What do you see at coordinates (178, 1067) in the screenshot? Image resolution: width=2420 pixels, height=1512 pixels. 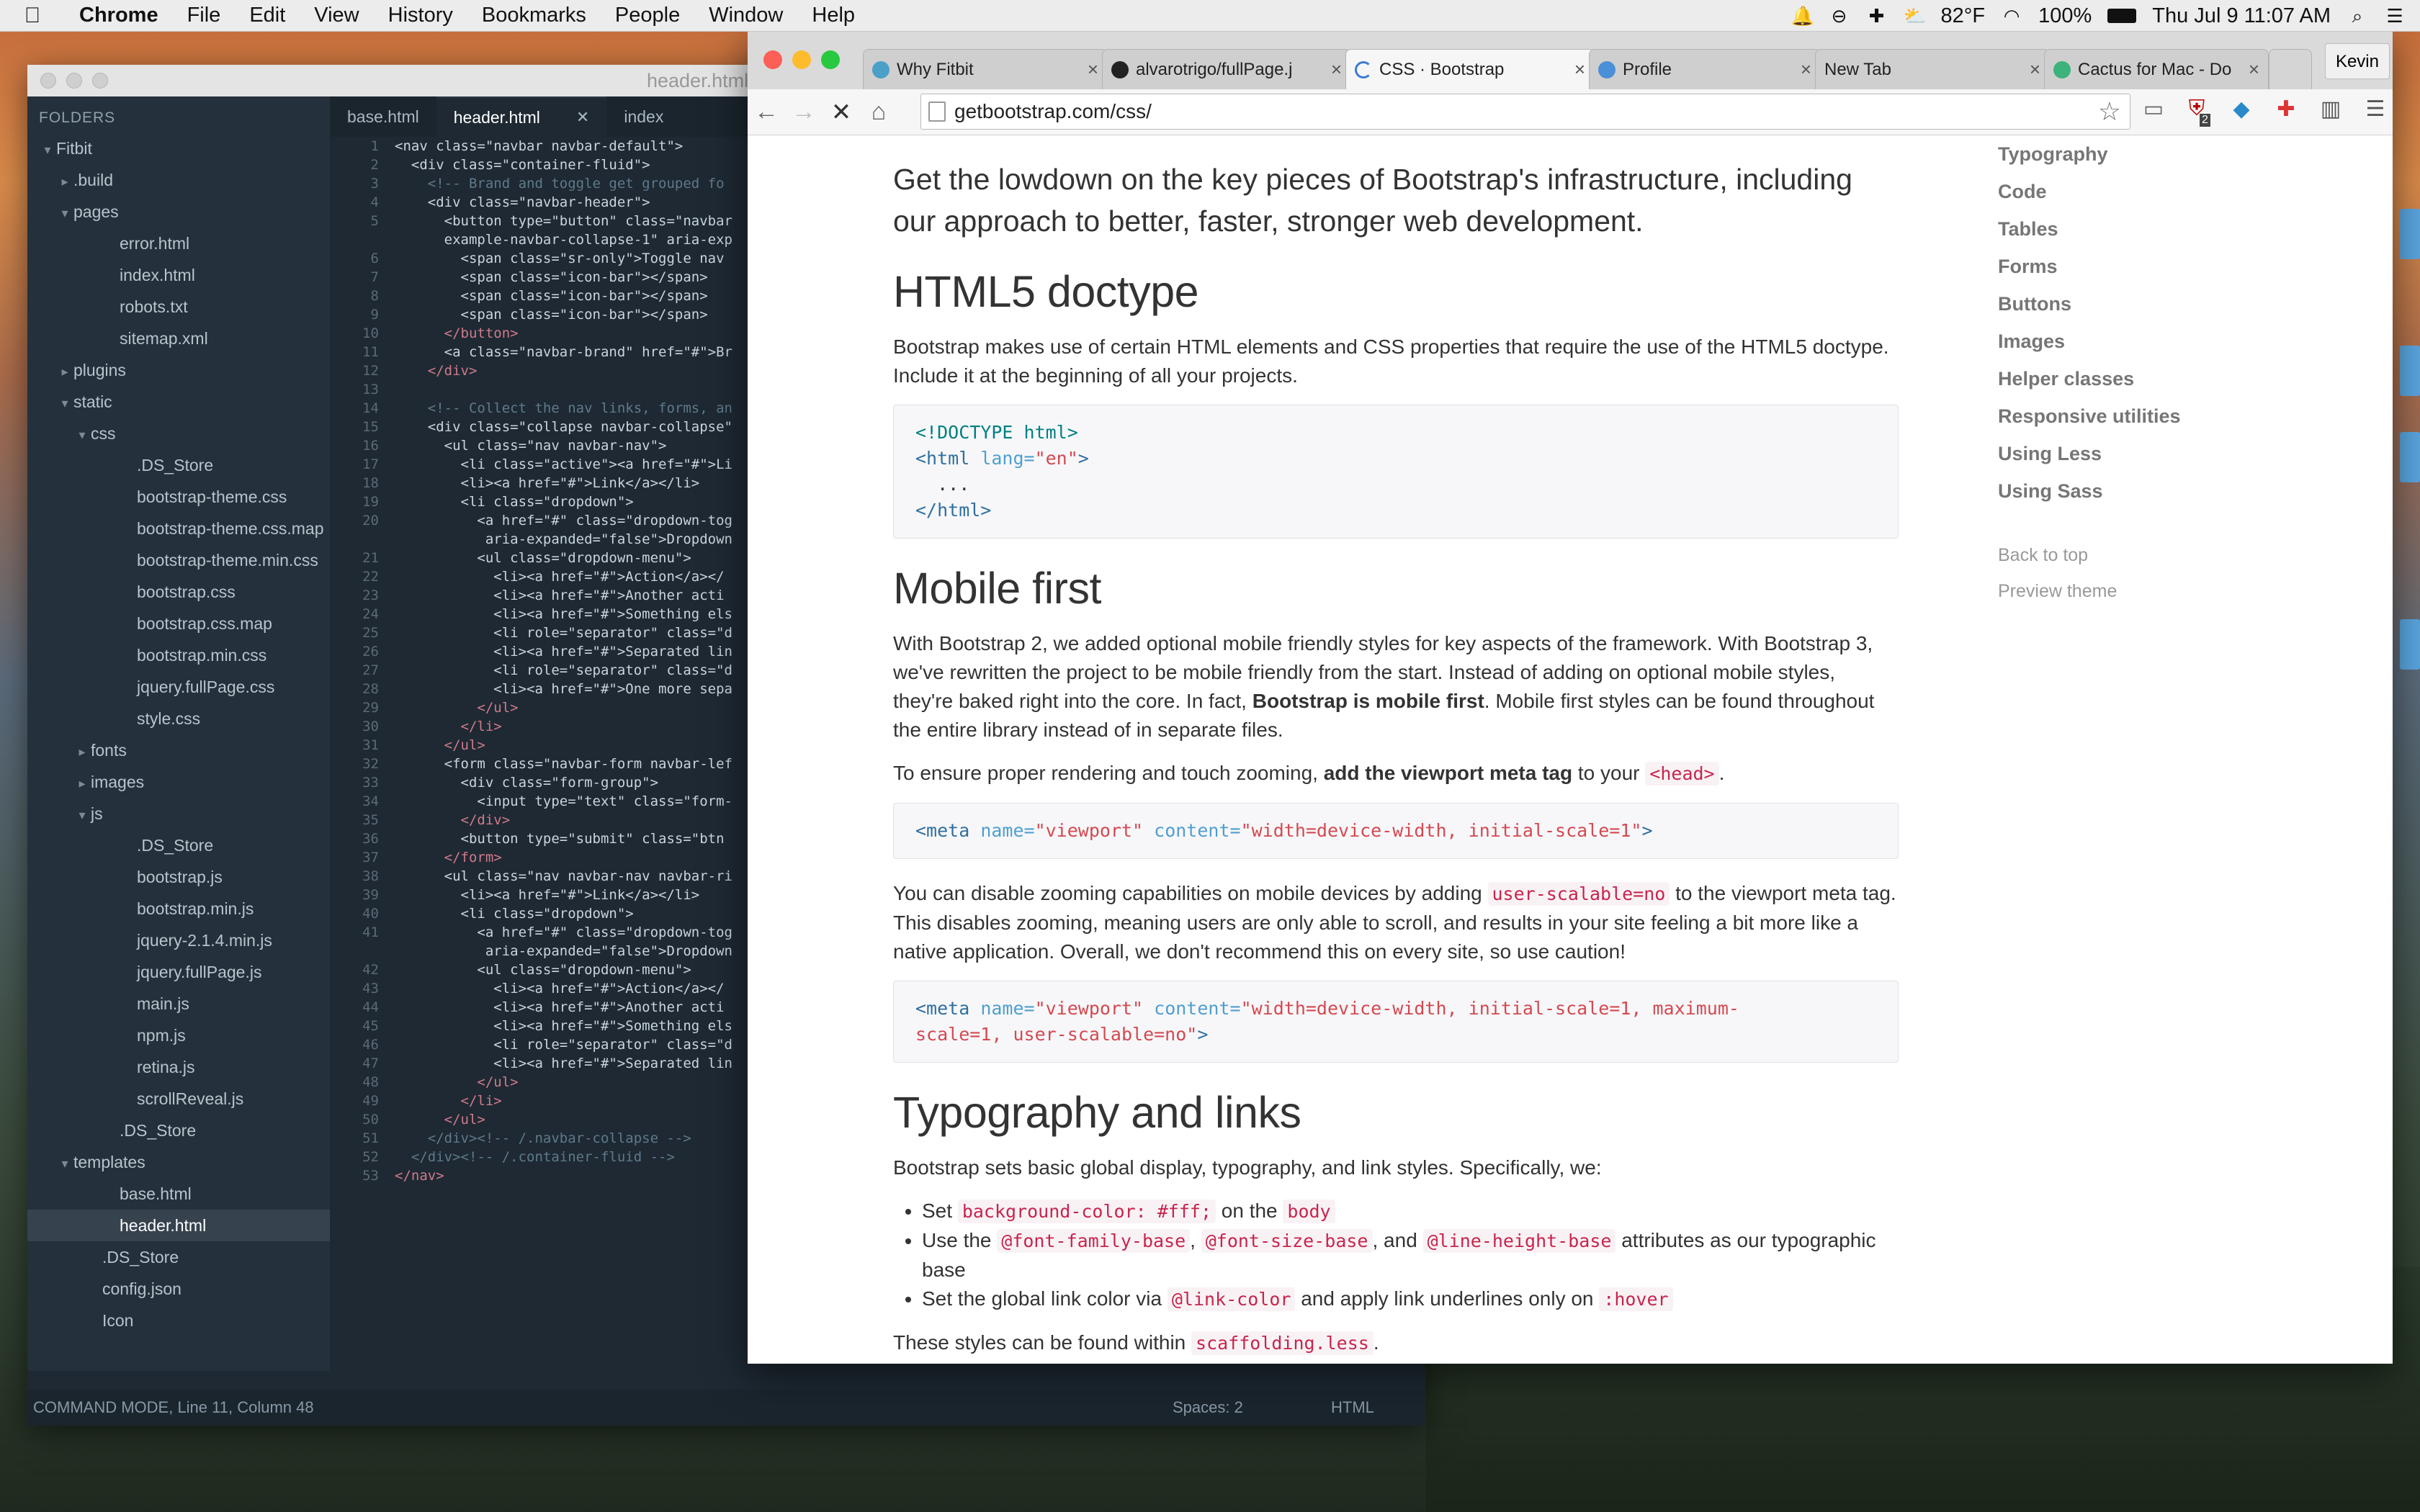 I see `sidebar-tree-item: retina.js` at bounding box center [178, 1067].